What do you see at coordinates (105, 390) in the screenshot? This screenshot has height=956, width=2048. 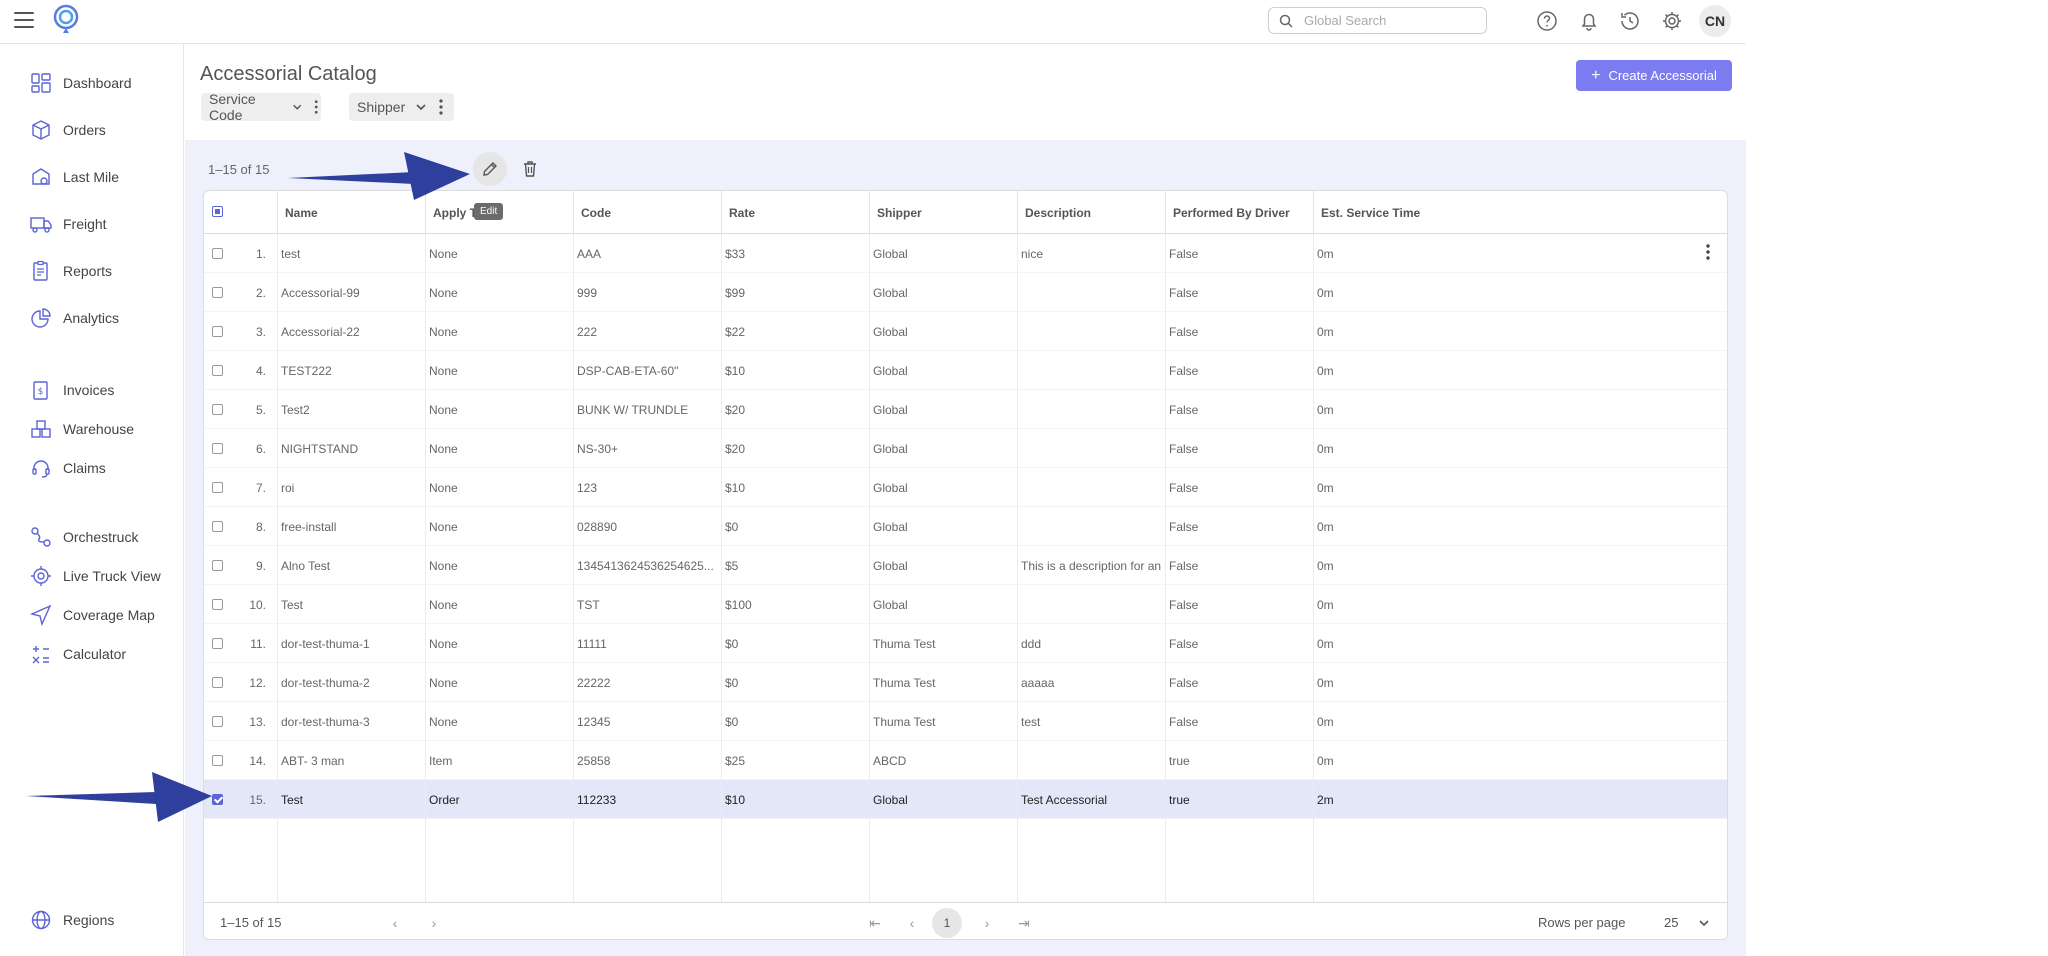 I see `sidebar-item-invoices: $ Invoices` at bounding box center [105, 390].